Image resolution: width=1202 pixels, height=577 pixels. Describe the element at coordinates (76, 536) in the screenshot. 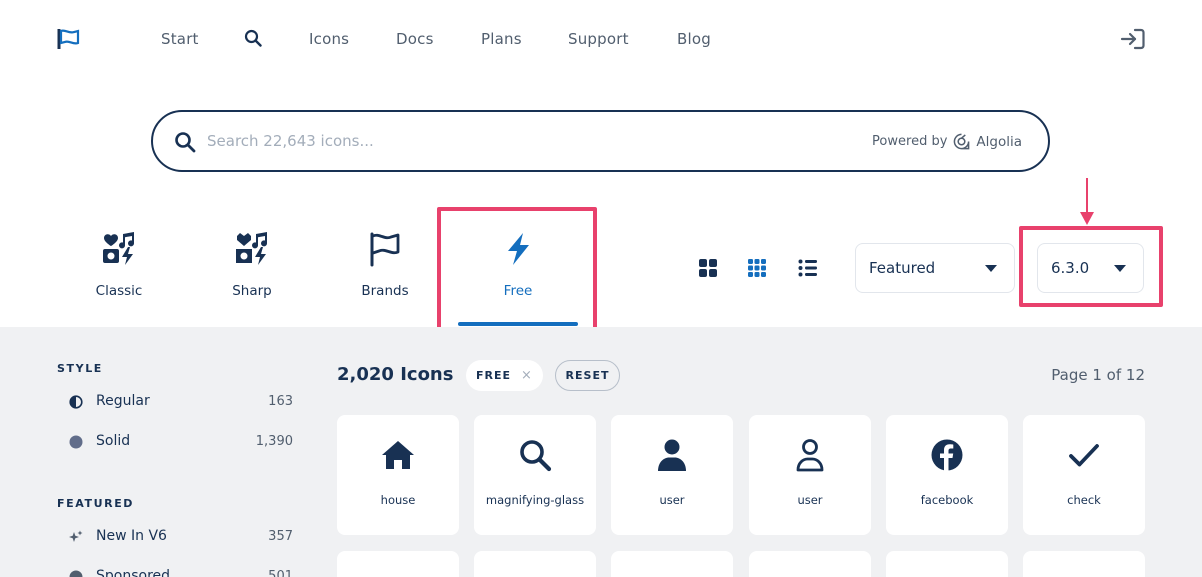

I see `sparkles-icon` at that location.